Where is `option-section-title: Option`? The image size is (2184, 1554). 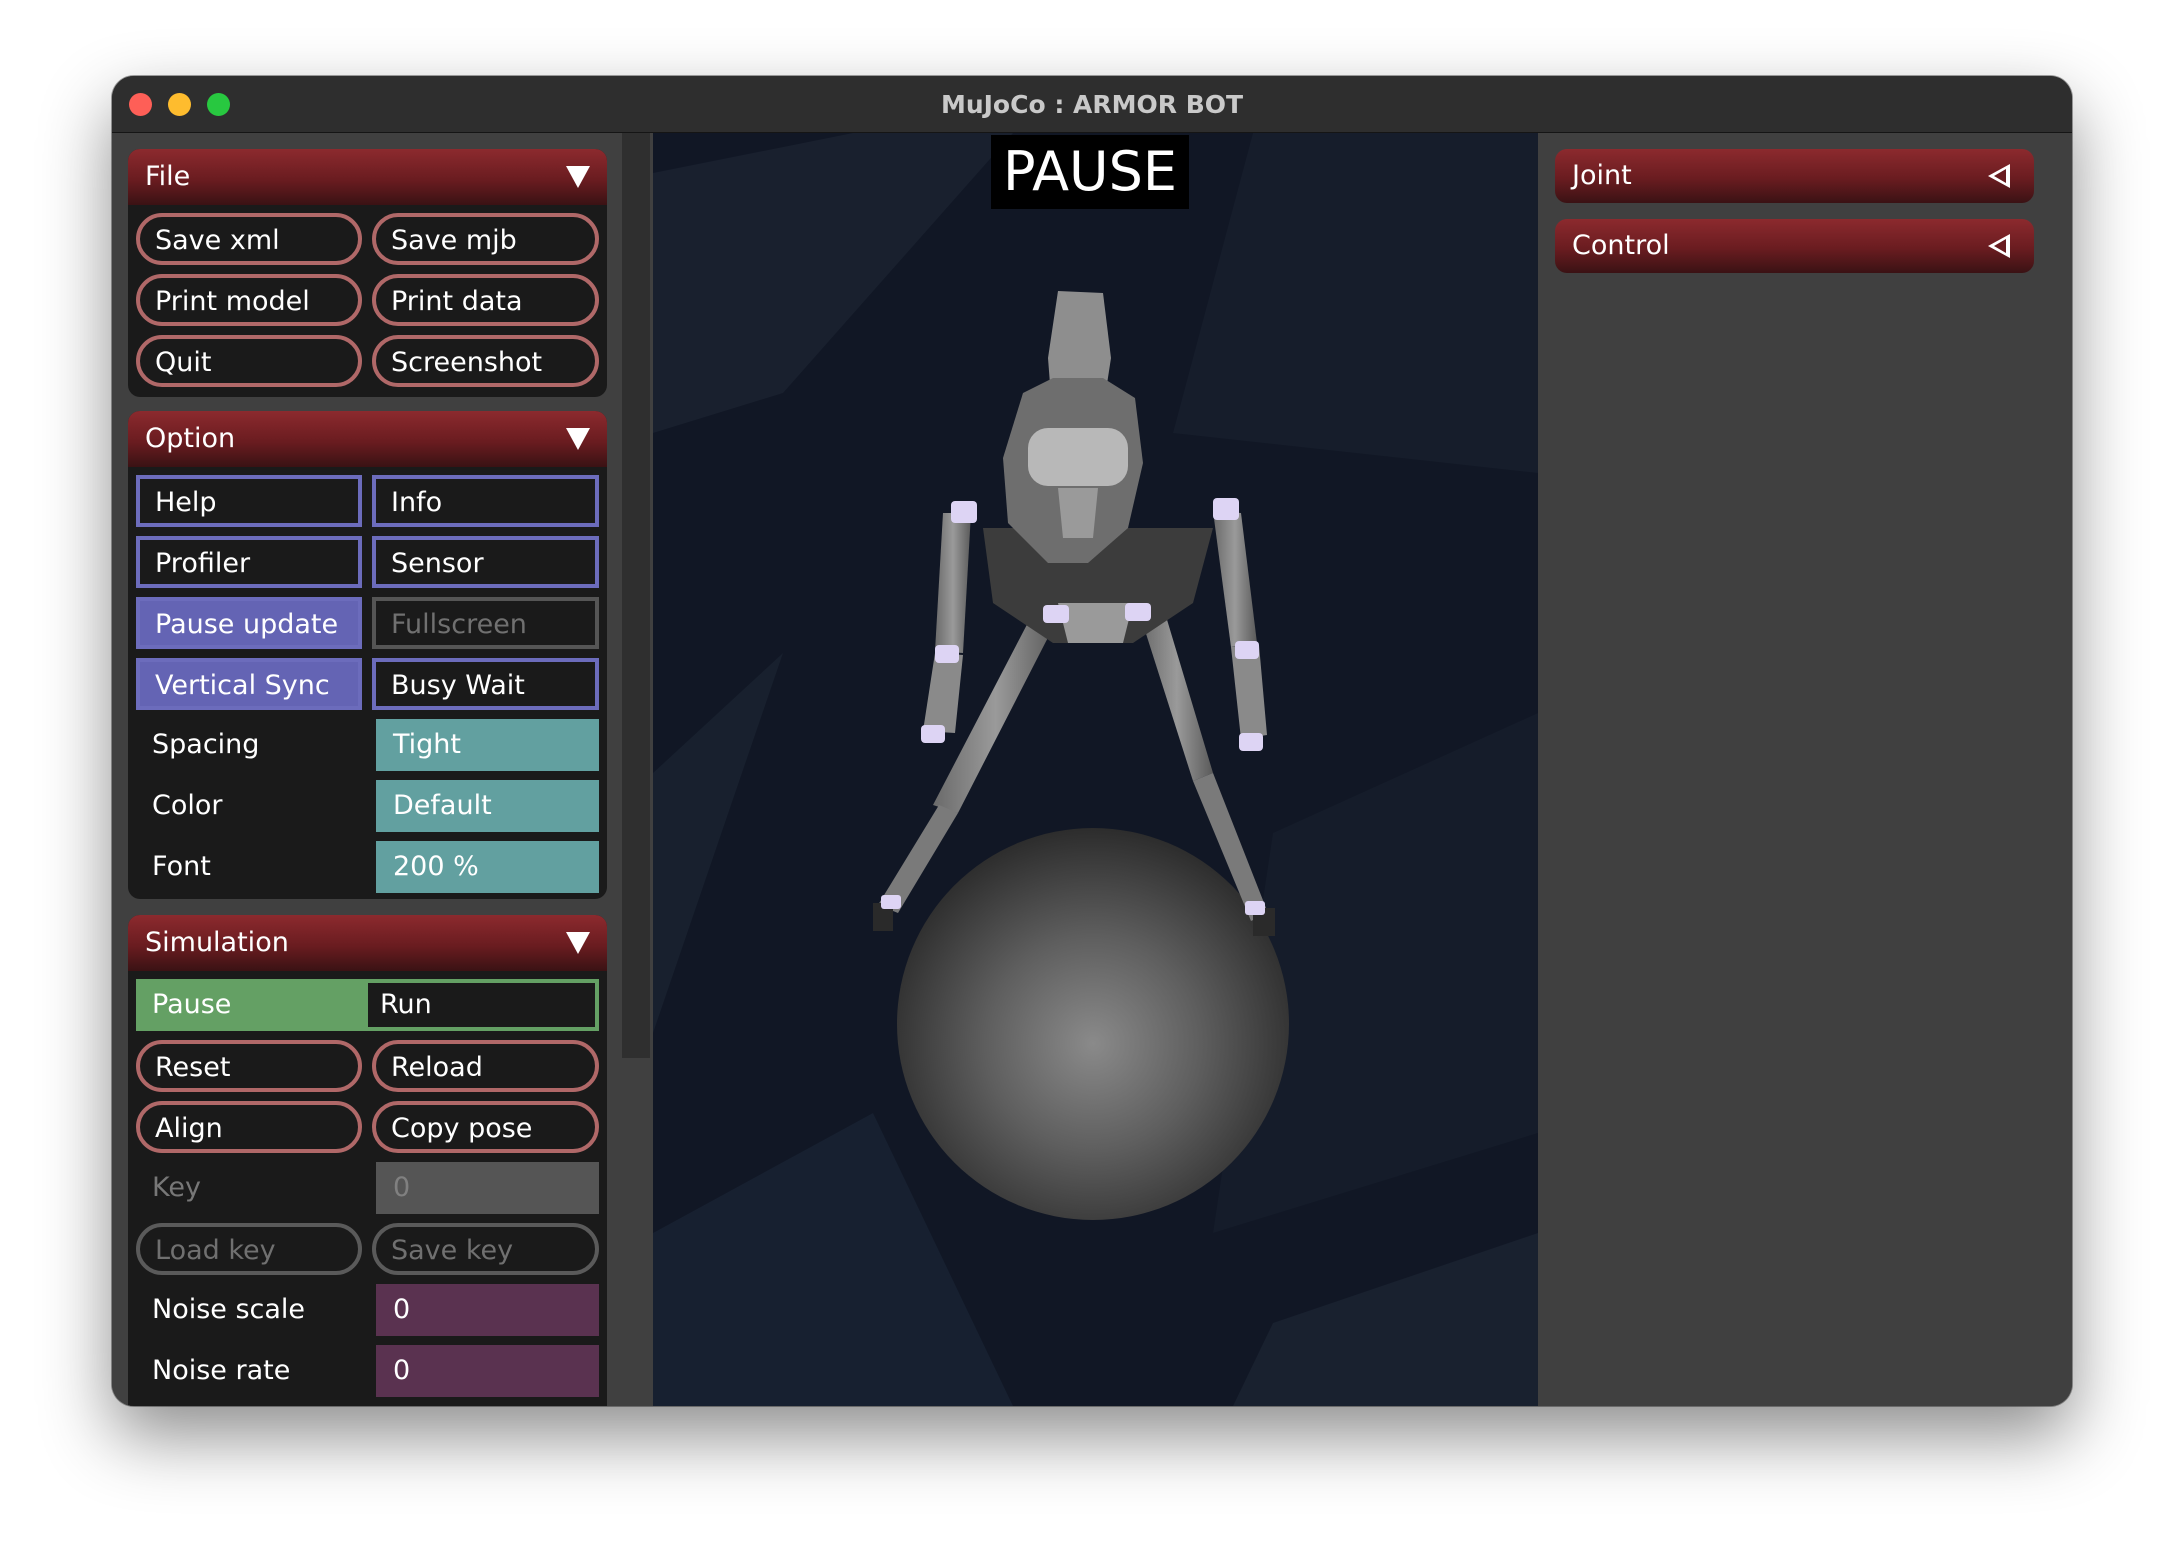 option-section-title: Option is located at coordinates (190, 438).